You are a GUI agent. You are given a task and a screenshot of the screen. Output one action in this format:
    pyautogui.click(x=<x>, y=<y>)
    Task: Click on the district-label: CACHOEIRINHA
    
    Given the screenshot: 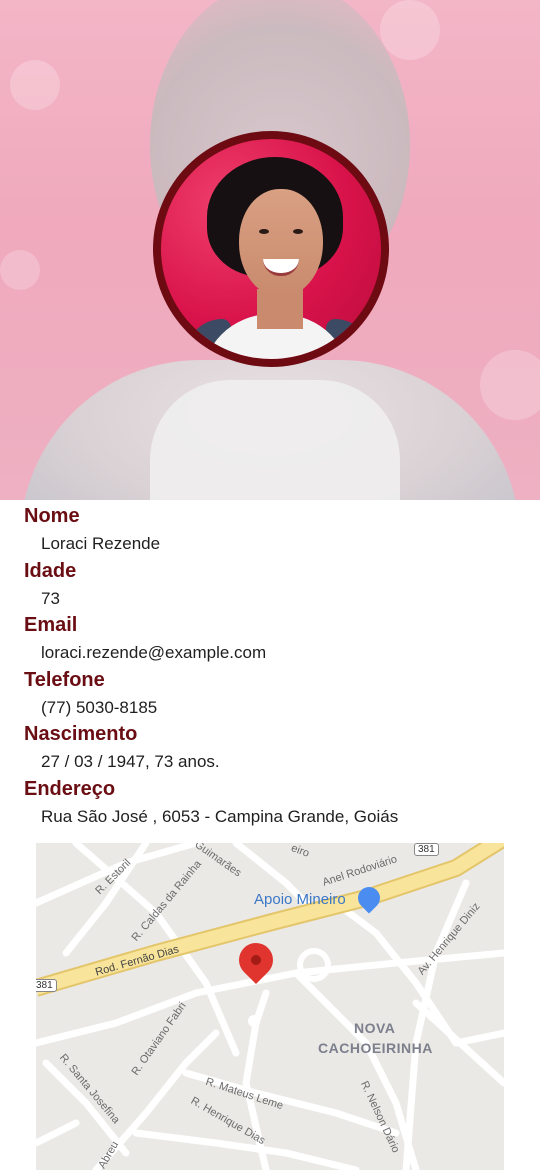 What is the action you would take?
    pyautogui.click(x=375, y=1048)
    